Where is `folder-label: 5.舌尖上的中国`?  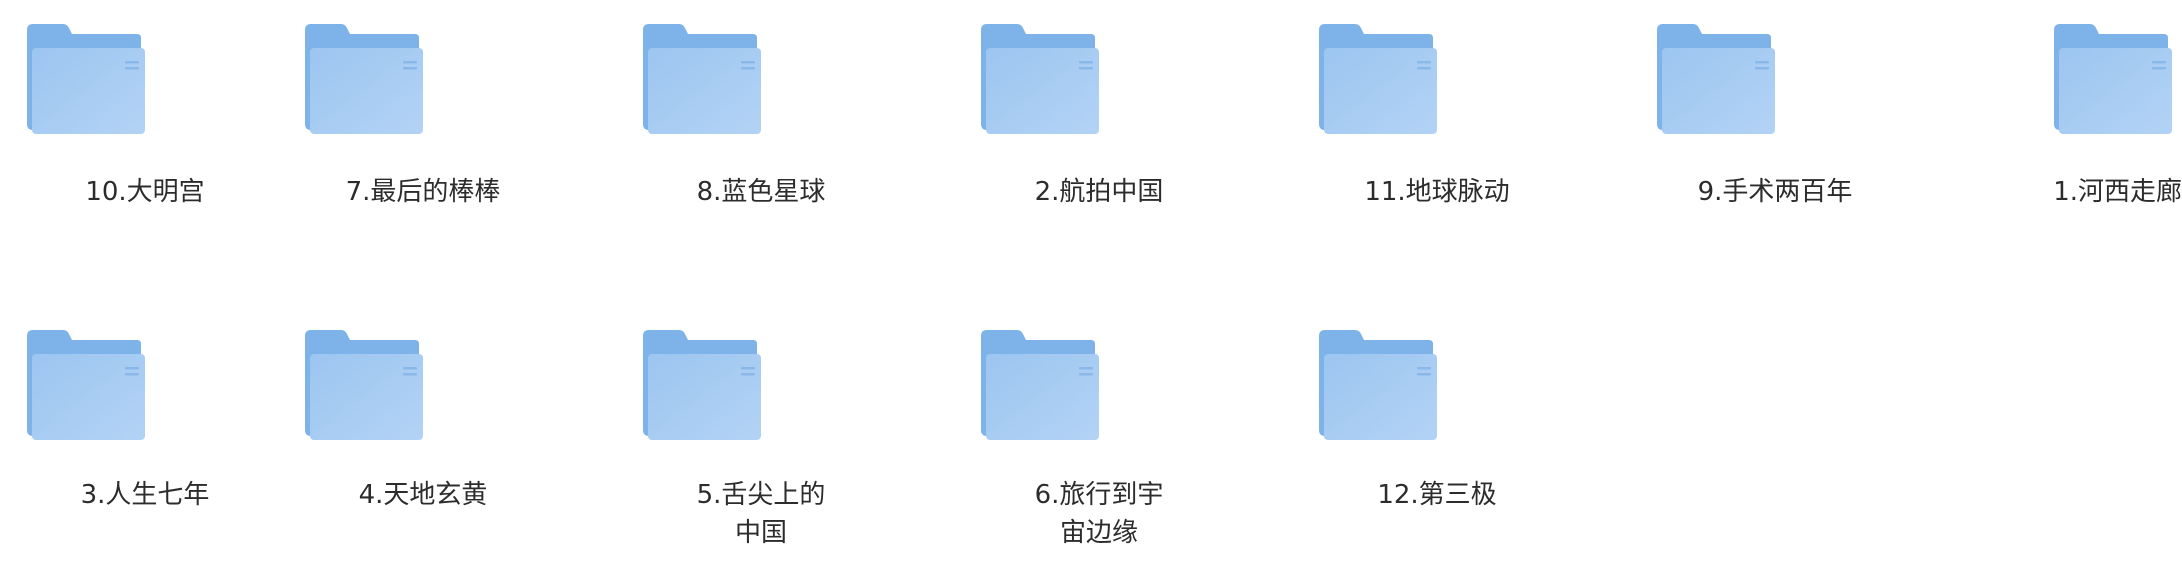
folder-label: 5.舌尖上的中国 is located at coordinates (761, 514).